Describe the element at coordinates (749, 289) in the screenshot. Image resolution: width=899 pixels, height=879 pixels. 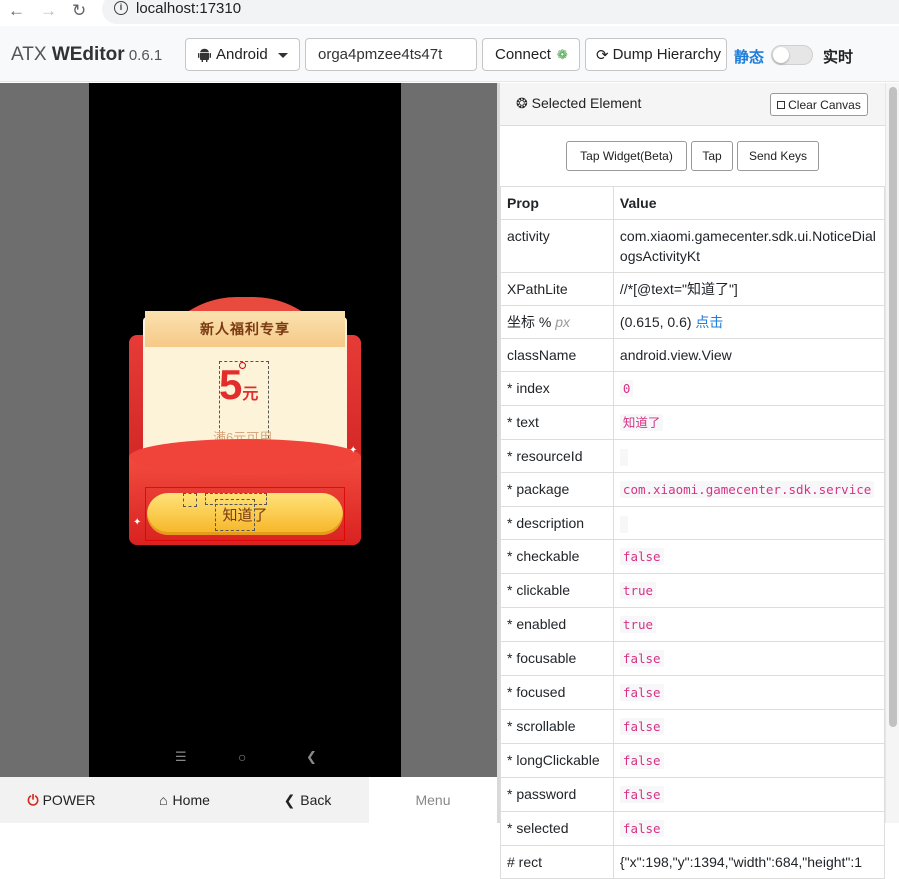
I see `prop-value: //*[@text="知道了"]` at that location.